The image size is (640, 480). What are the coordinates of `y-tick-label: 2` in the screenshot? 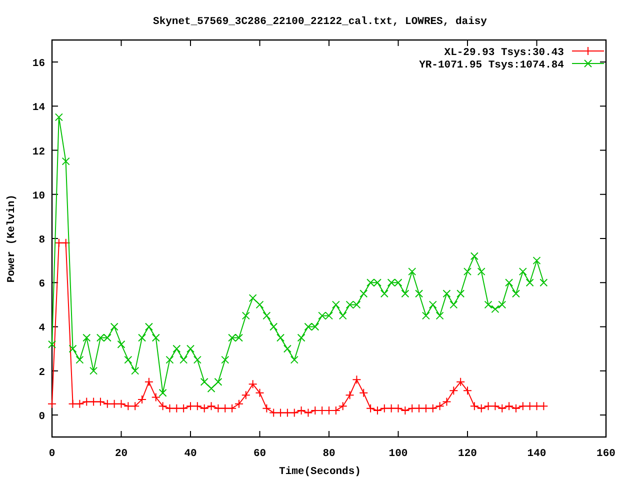 It's located at (41, 372).